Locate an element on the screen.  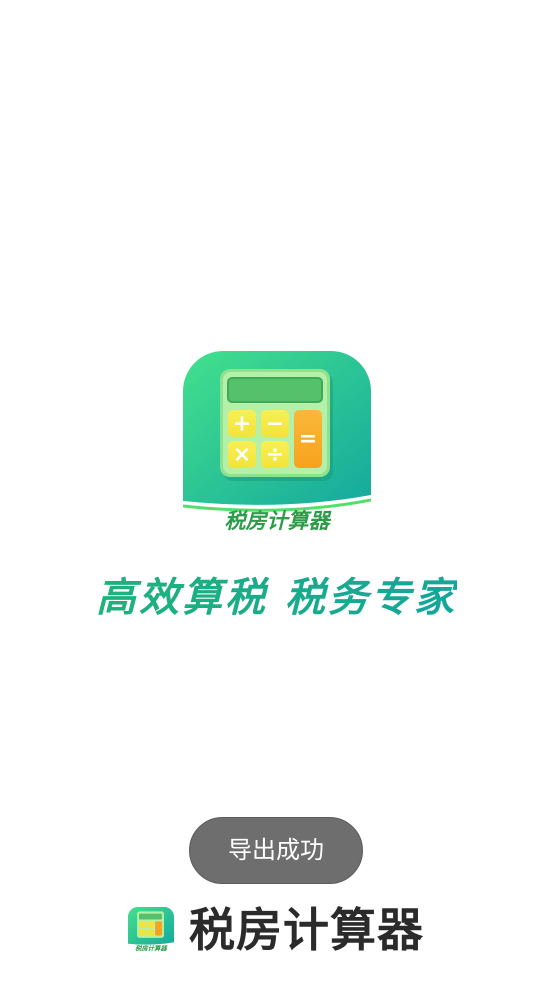
footer-app-calculator-icon: 税房计算器 is located at coordinates (151, 930).